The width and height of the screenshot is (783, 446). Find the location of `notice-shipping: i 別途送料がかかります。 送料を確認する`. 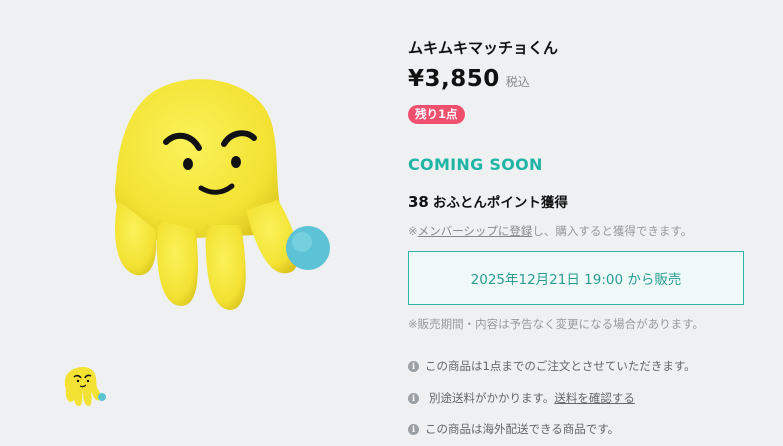

notice-shipping: i 別途送料がかかります。 送料を確認する is located at coordinates (521, 398).